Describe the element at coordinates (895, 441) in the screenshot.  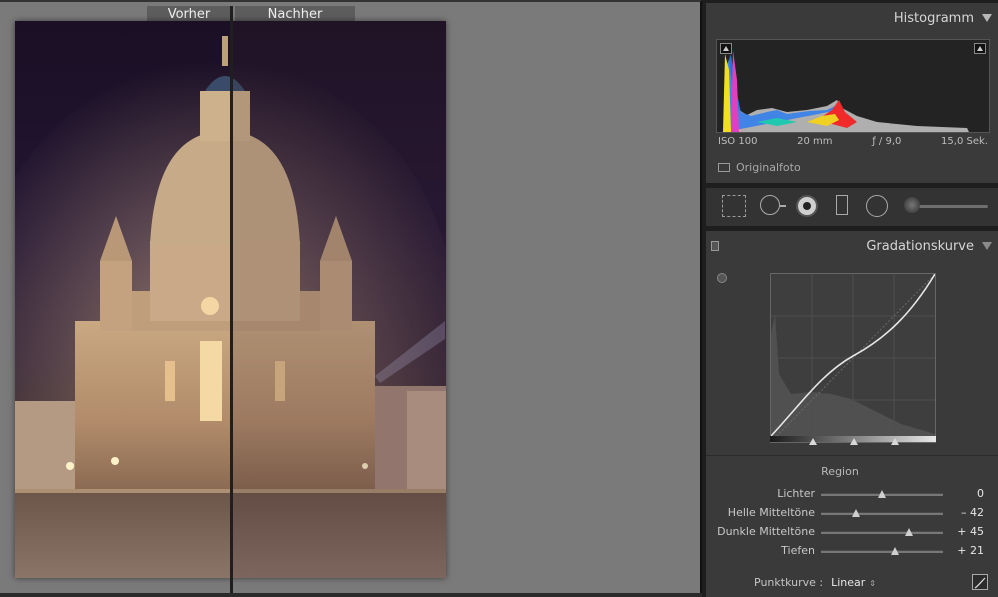
I see `split-handle-highlights` at that location.